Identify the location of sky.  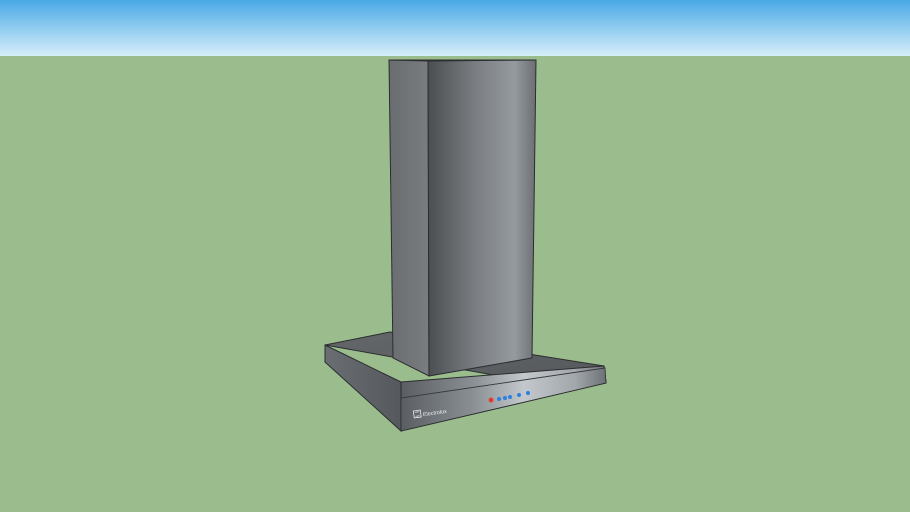
(455, 28).